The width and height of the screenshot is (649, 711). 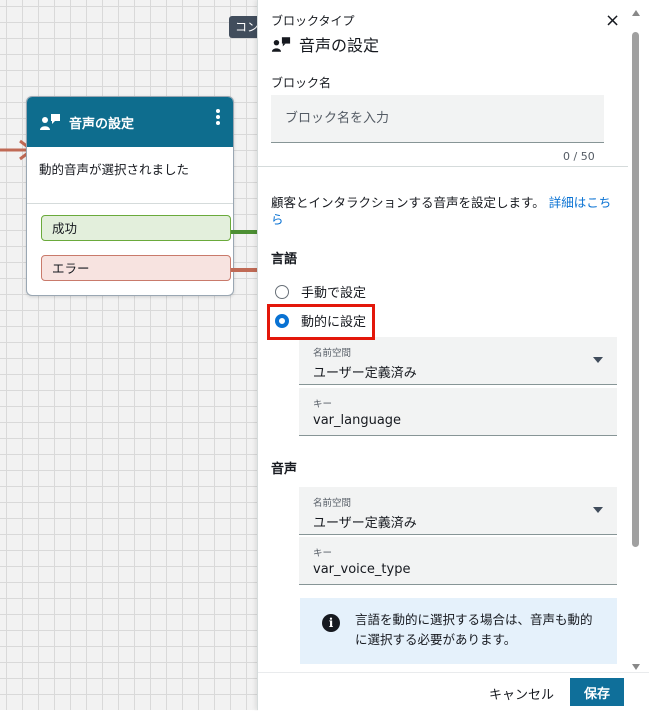 What do you see at coordinates (334, 293) in the screenshot?
I see `radio-label: 手動で設定` at bounding box center [334, 293].